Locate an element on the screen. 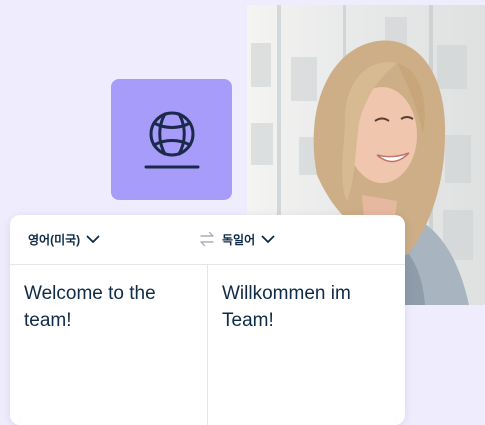 The image size is (485, 425). source-language-dropdown: 영어(미국) is located at coordinates (64, 239).